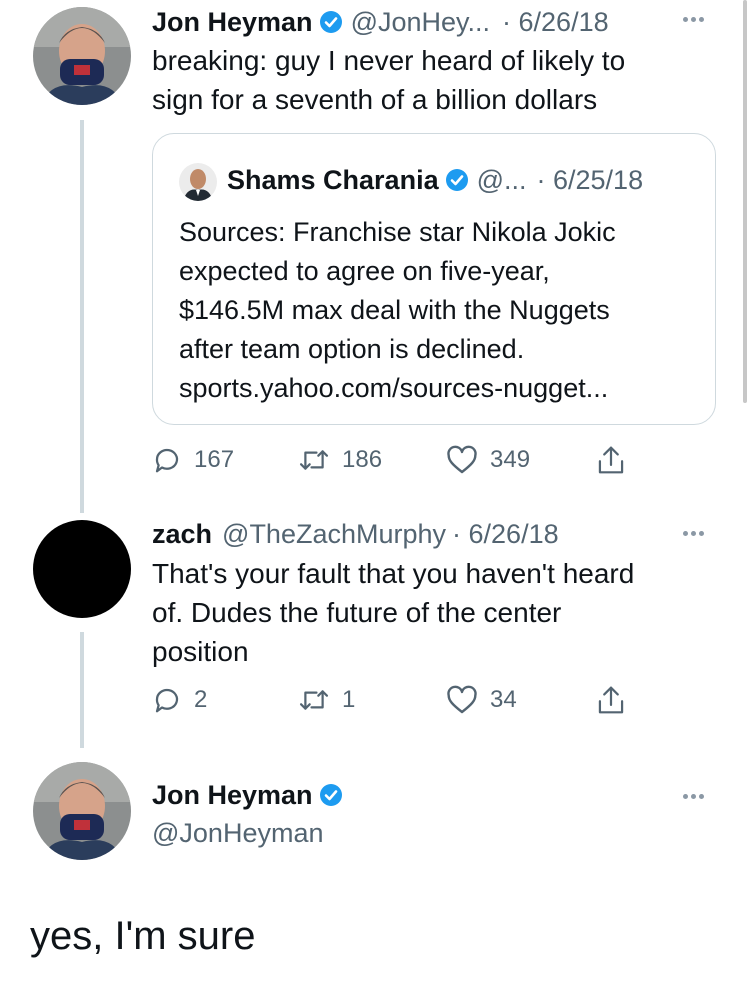 The image size is (750, 989). I want to click on like-count: 34, so click(503, 699).